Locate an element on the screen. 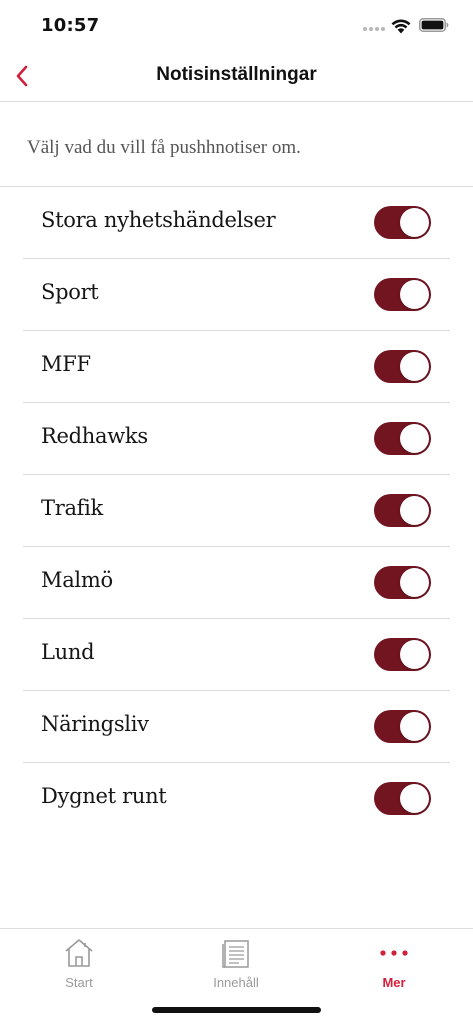  toggle-naringsliv is located at coordinates (402, 726).